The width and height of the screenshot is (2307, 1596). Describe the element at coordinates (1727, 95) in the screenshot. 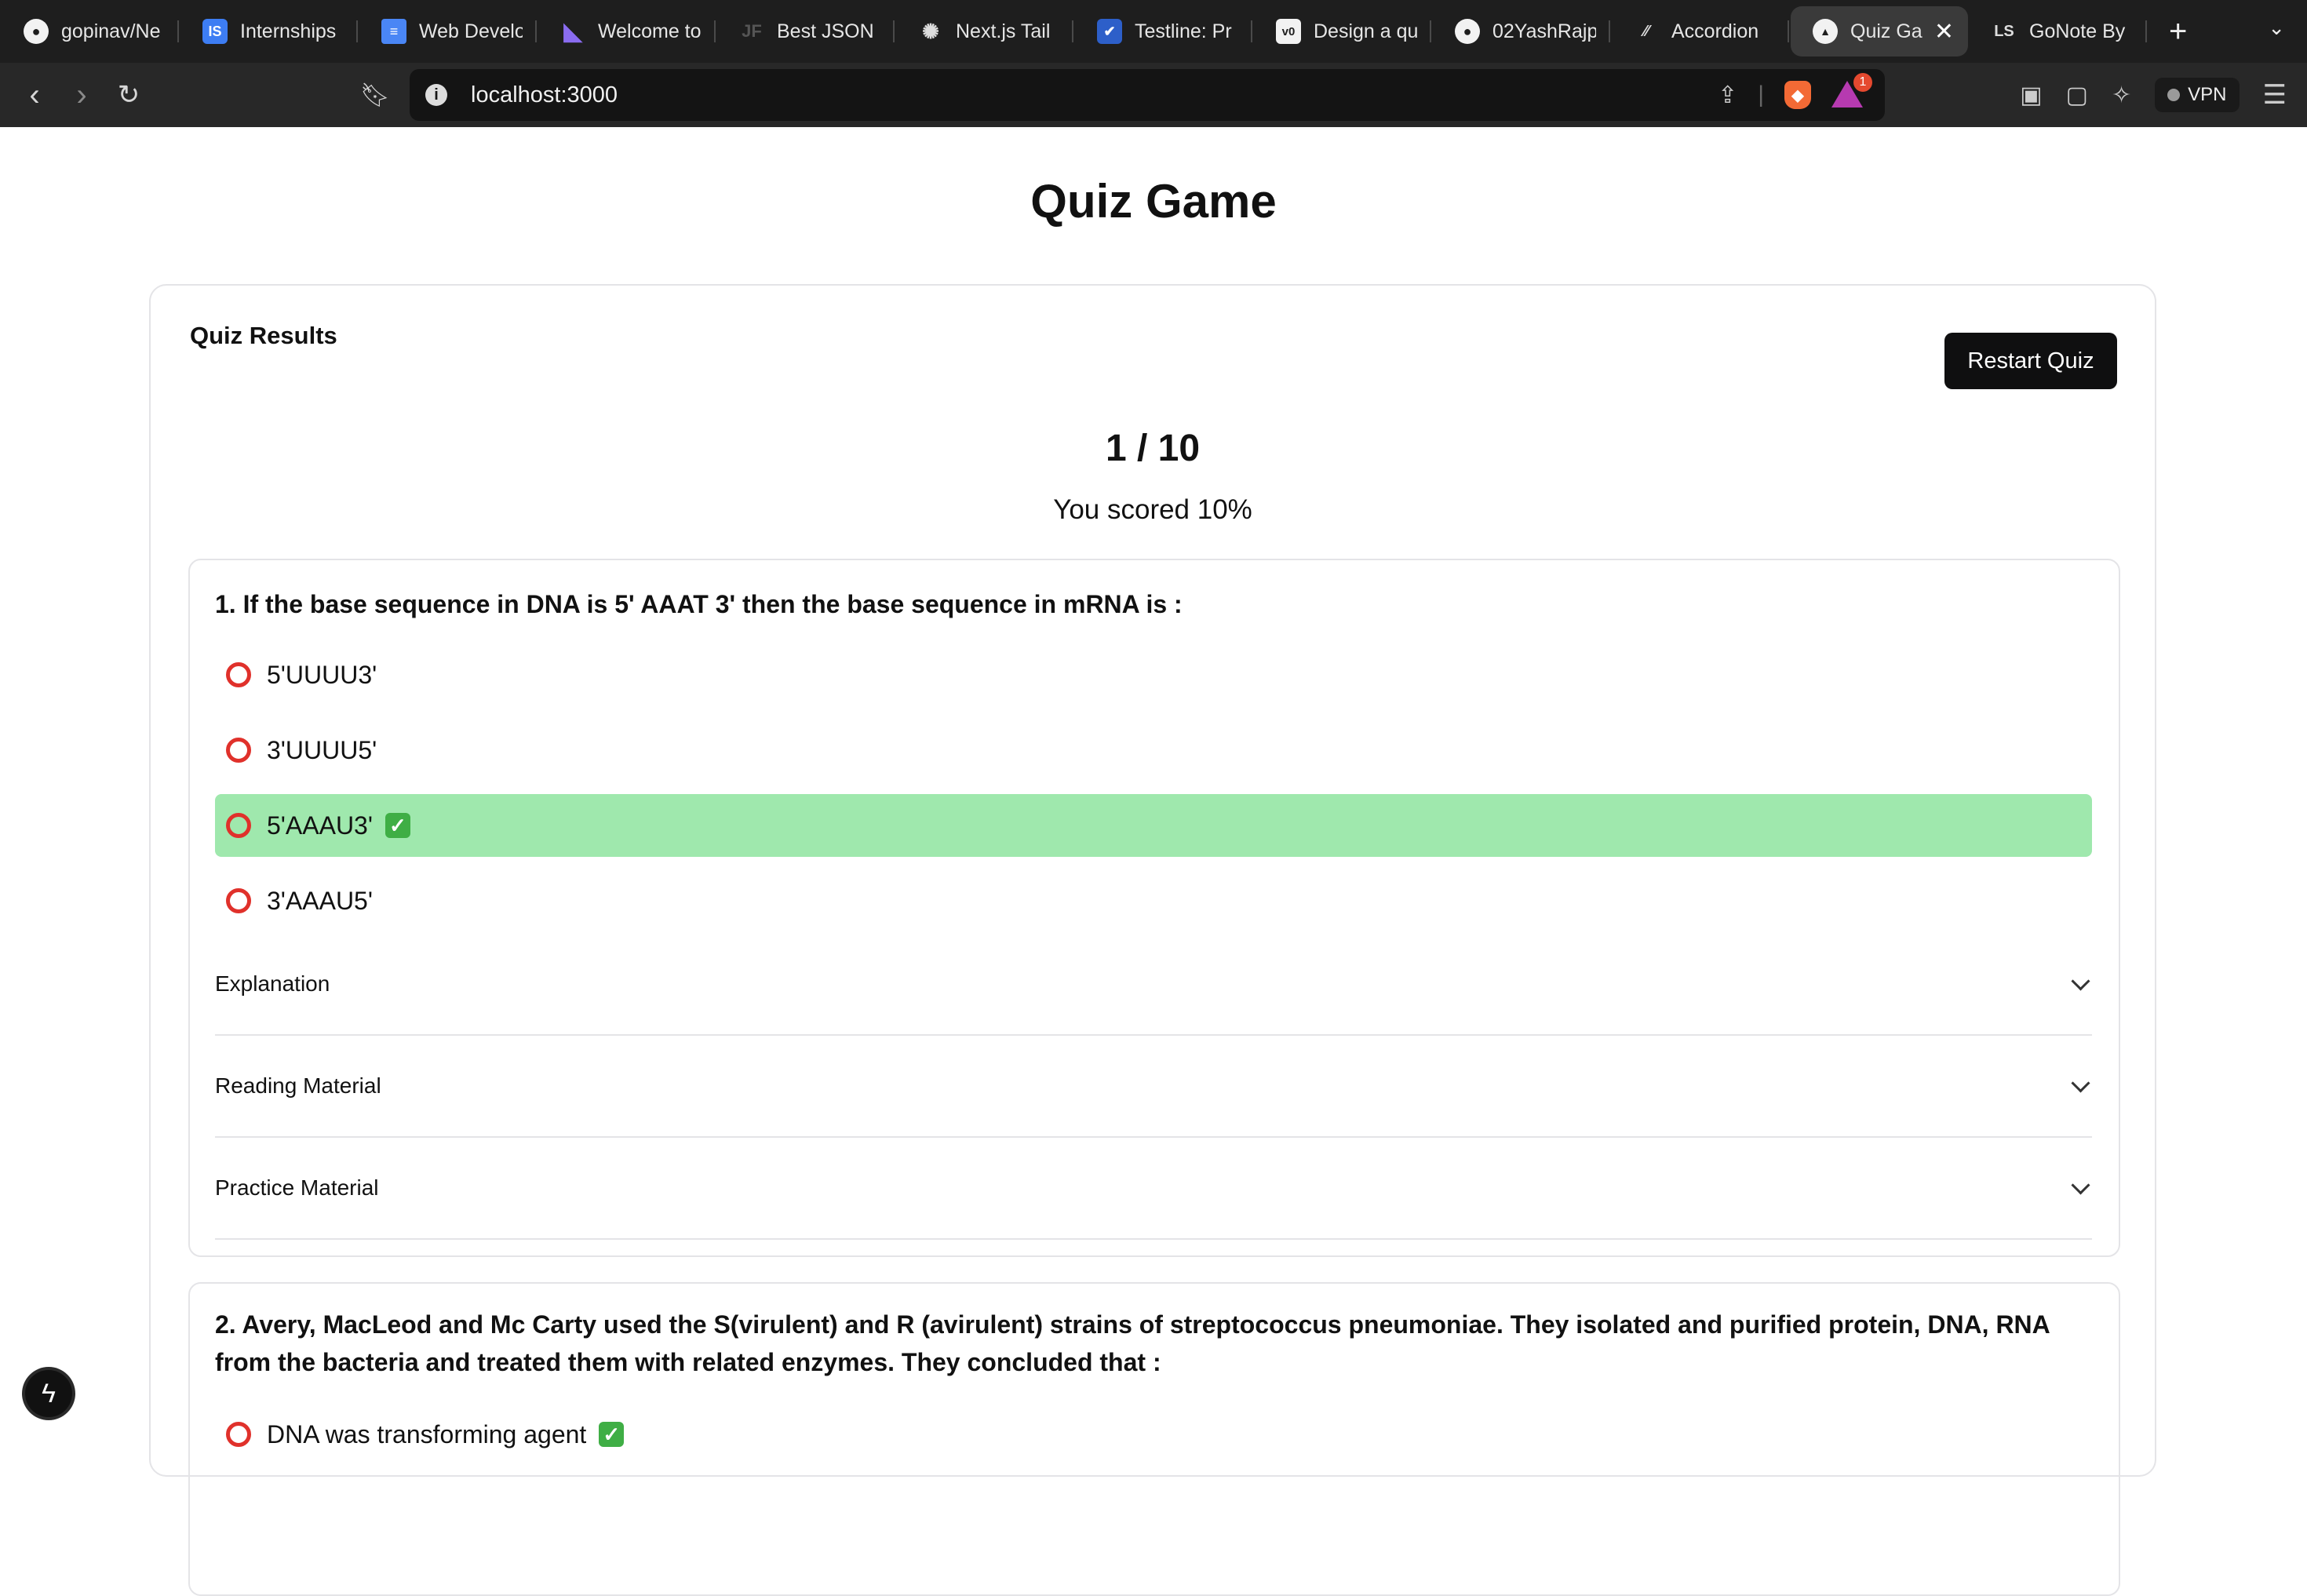

I see `share-icon: ⇪` at that location.